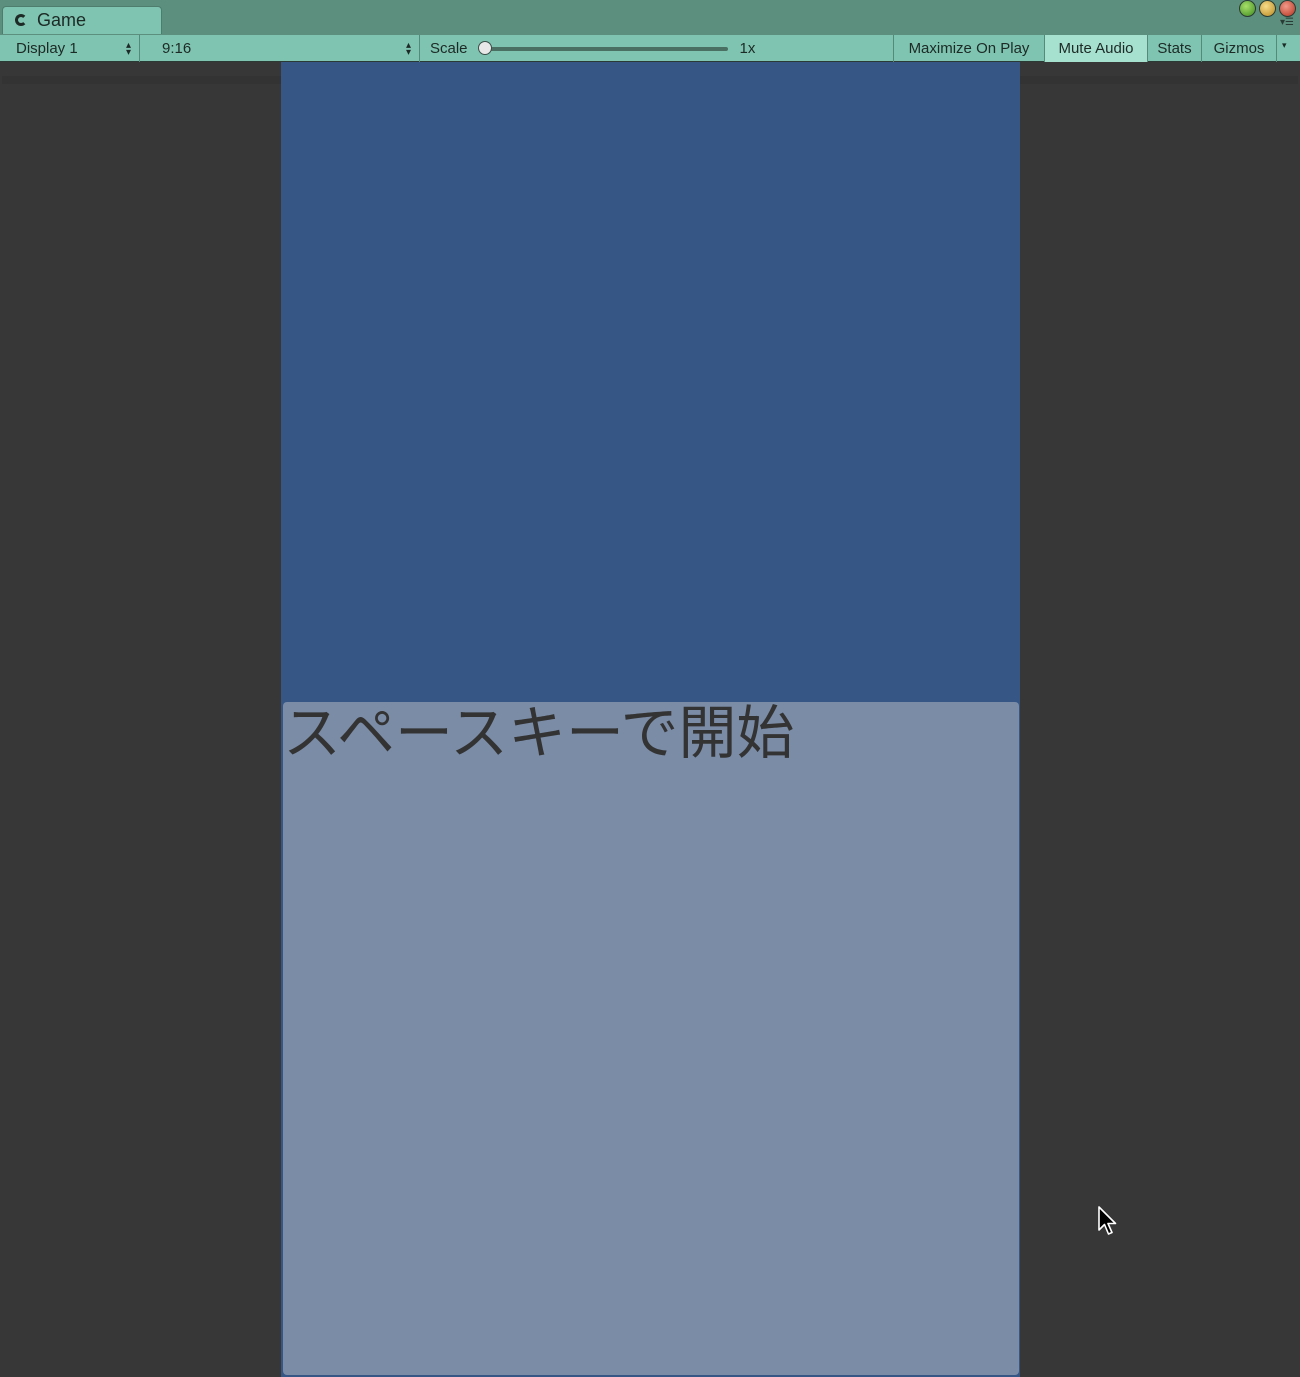 This screenshot has height=1377, width=1300. What do you see at coordinates (747, 48) in the screenshot?
I see `scale-value: 1x` at bounding box center [747, 48].